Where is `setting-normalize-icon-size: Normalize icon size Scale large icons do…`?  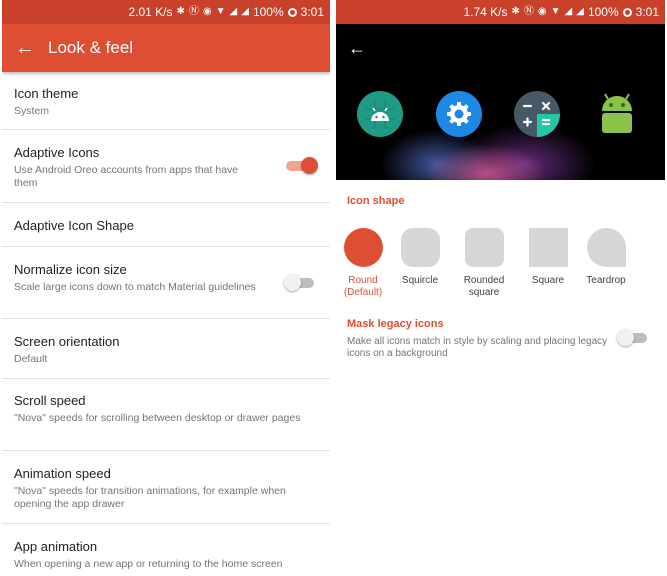
setting-normalize-icon-size: Normalize icon size Scale large icons do… is located at coordinates (166, 283).